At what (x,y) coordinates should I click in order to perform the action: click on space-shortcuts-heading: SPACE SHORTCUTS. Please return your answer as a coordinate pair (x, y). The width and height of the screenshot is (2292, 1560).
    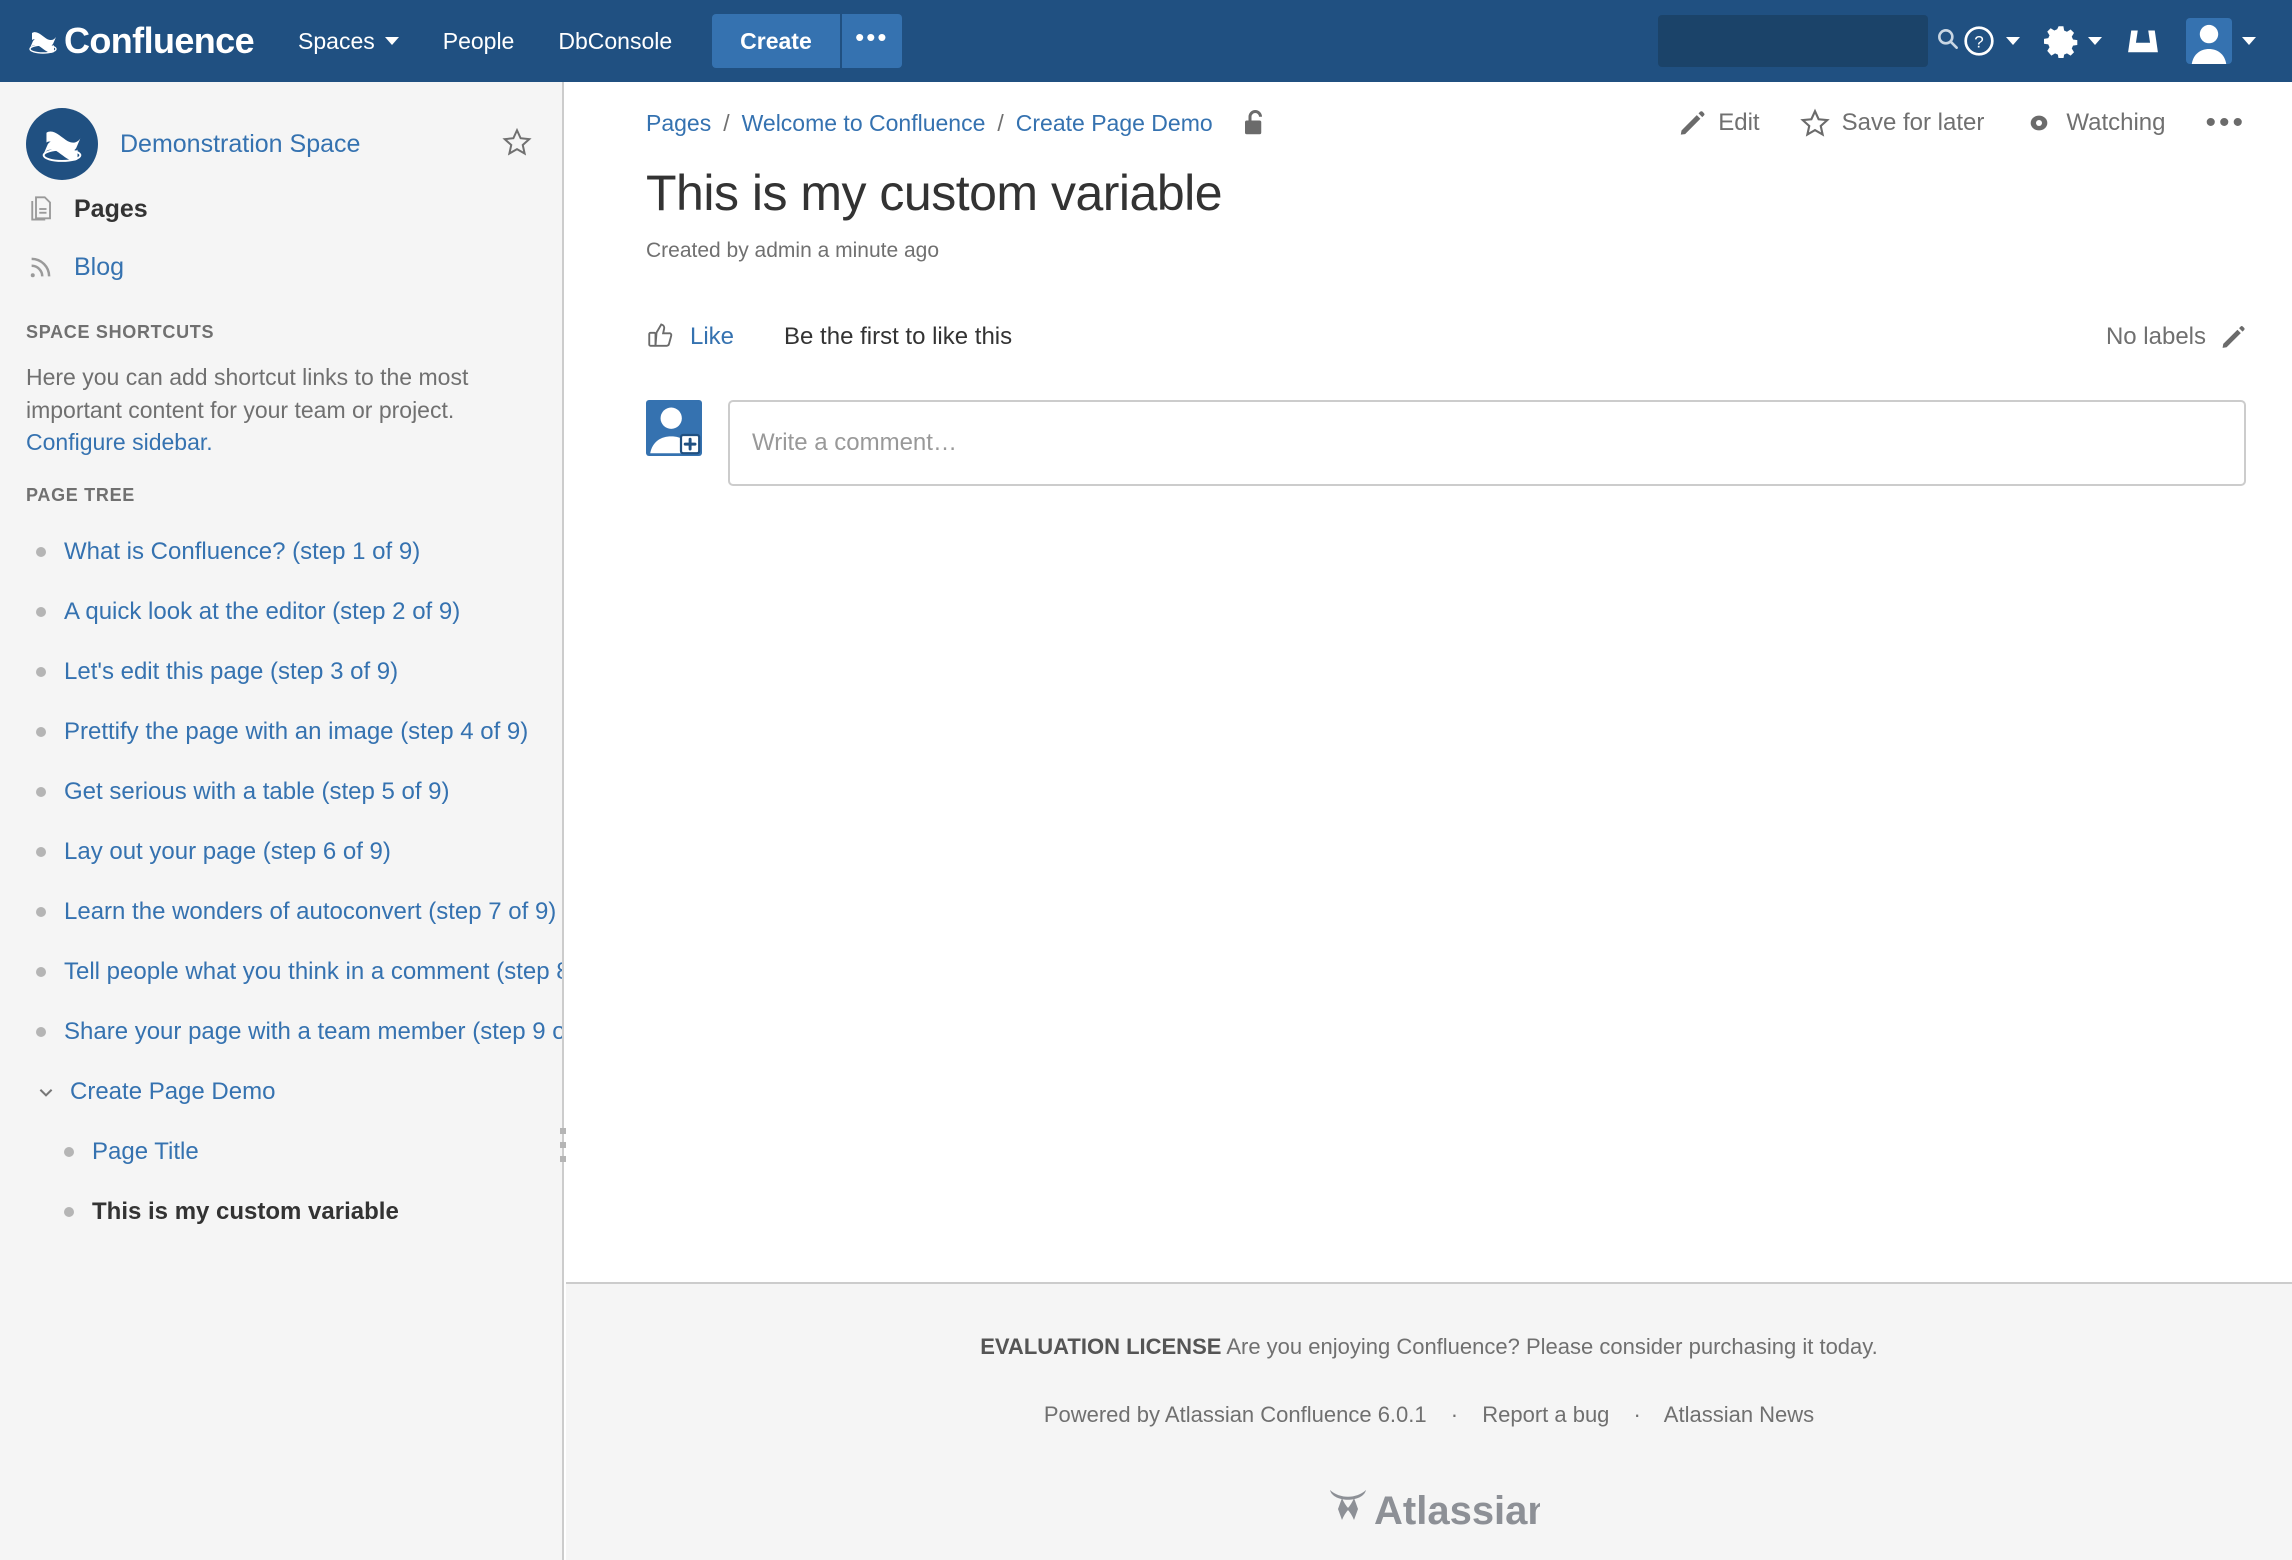
    Looking at the image, I should click on (120, 332).